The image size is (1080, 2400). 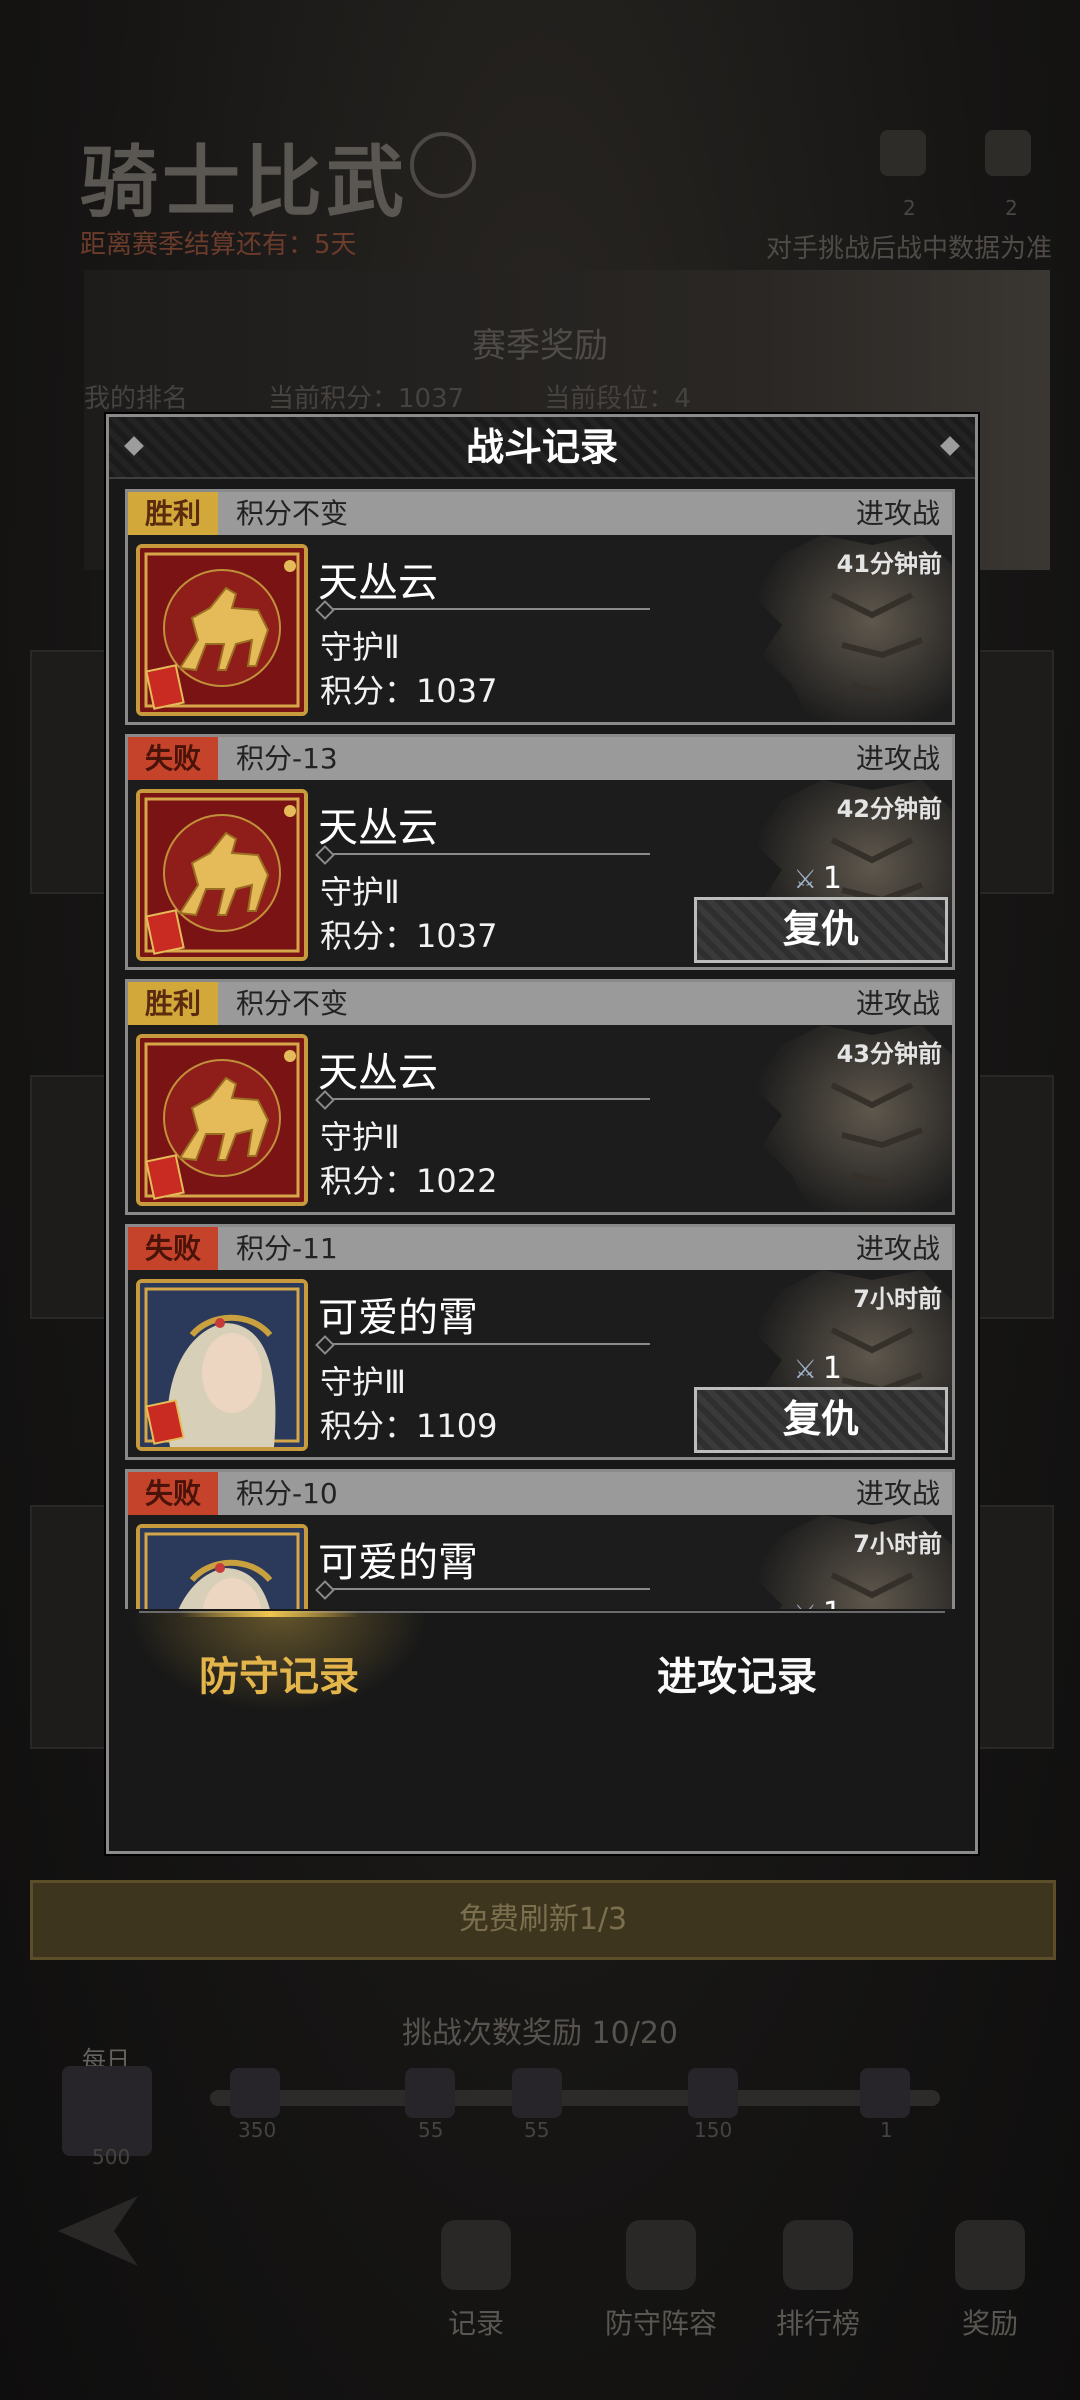 What do you see at coordinates (107, 2111) in the screenshot?
I see `daily-reward-chest` at bounding box center [107, 2111].